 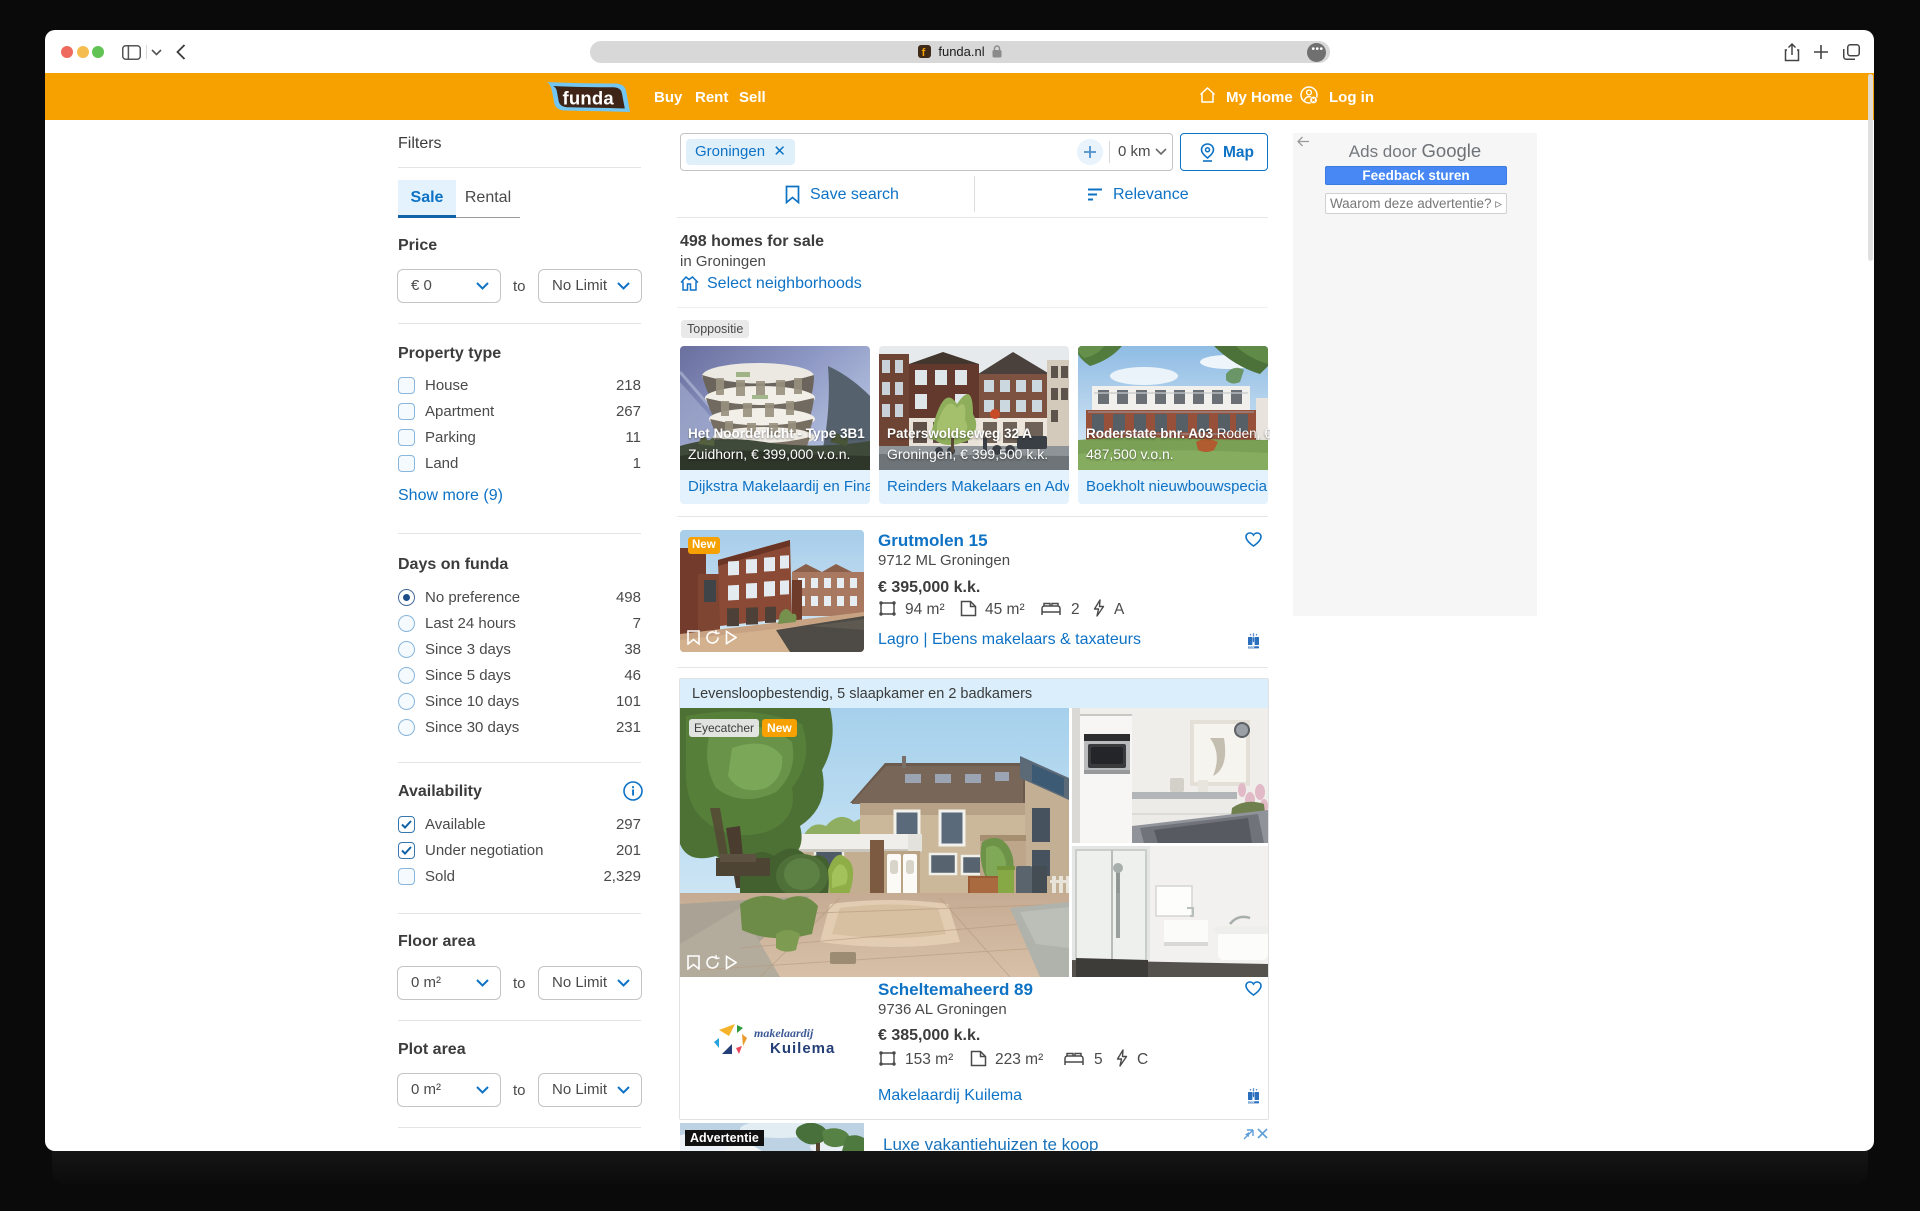 I want to click on svg-text: Kuilema, so click(x=802, y=1048).